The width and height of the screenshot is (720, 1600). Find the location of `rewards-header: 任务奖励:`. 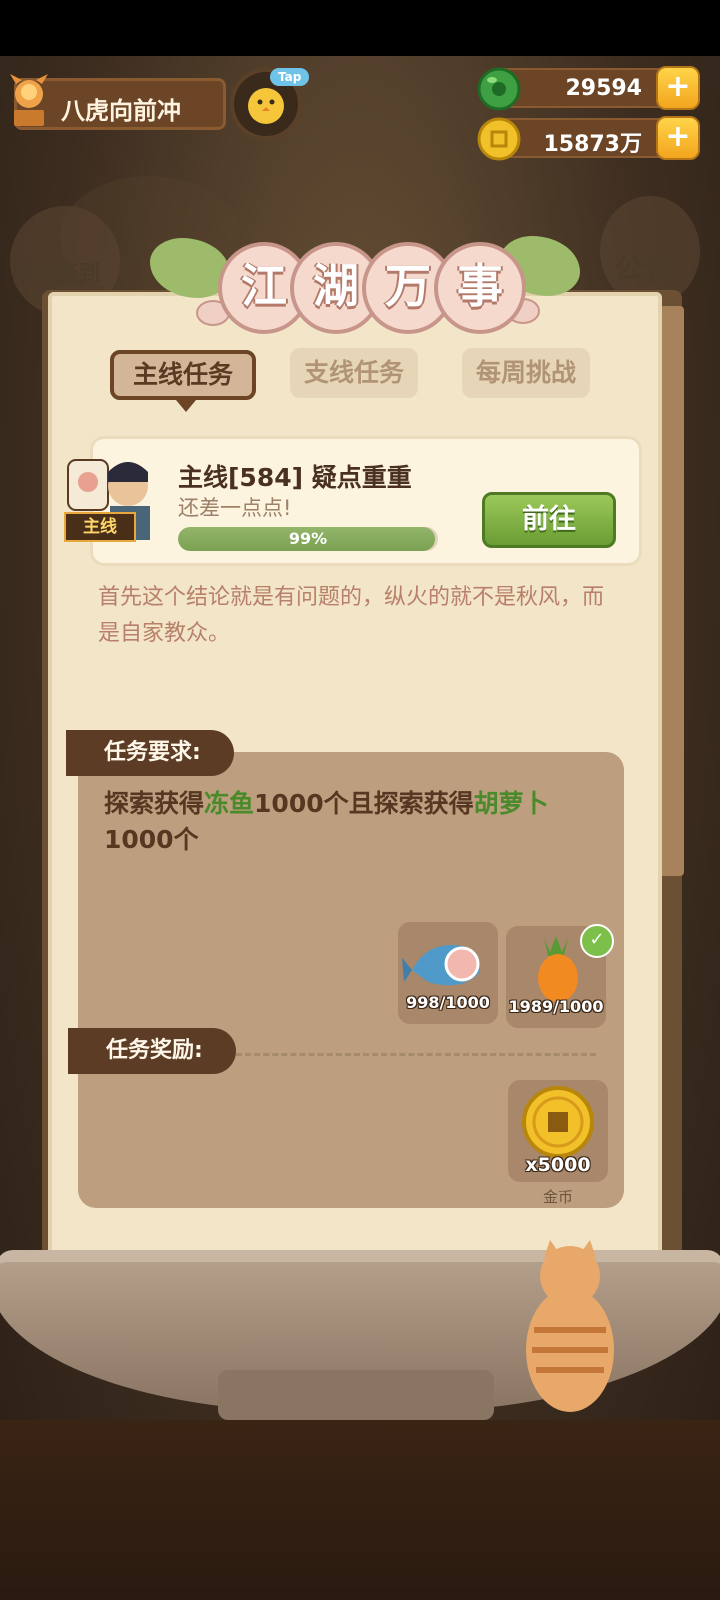

rewards-header: 任务奖励: is located at coordinates (152, 1051).